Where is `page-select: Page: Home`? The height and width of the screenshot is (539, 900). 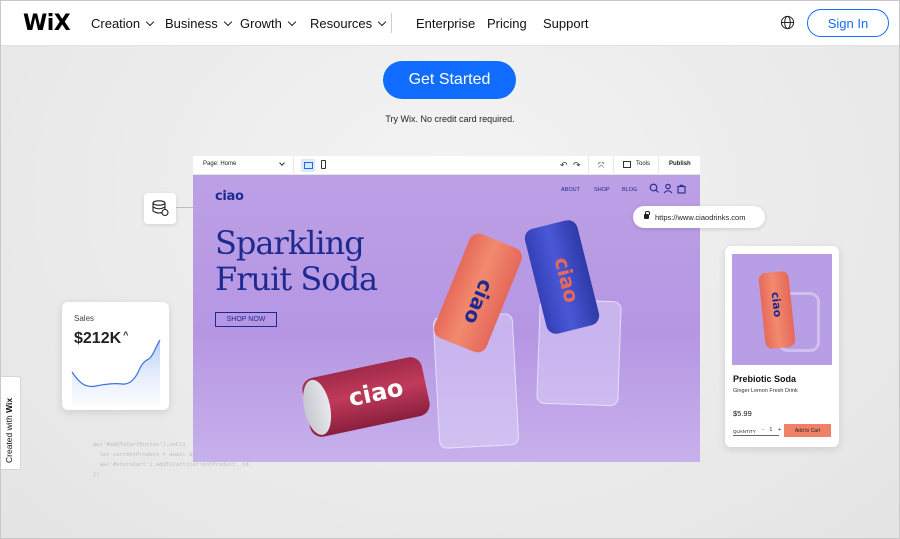 page-select: Page: Home is located at coordinates (219, 164).